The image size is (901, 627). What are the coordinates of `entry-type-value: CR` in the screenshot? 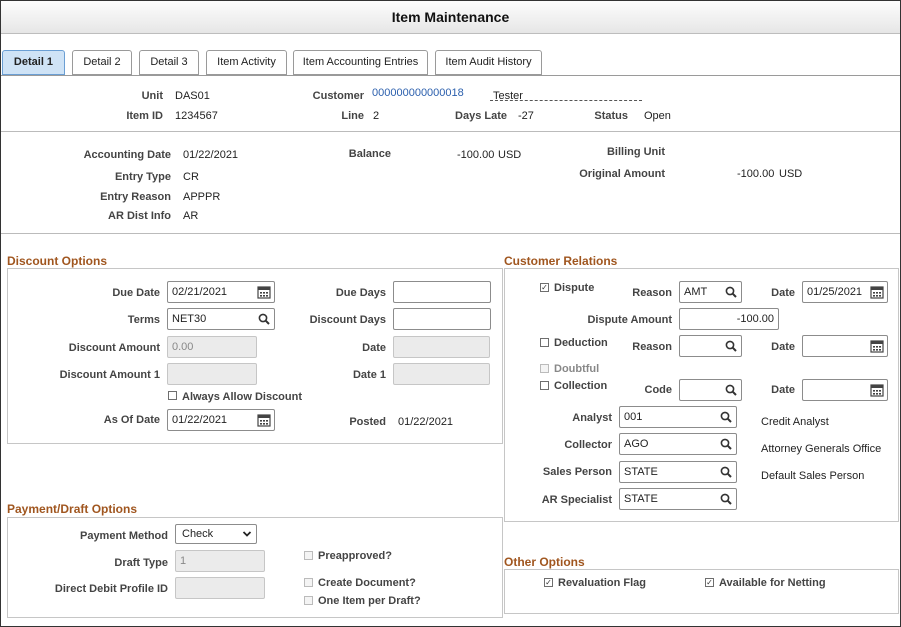 It's located at (191, 177).